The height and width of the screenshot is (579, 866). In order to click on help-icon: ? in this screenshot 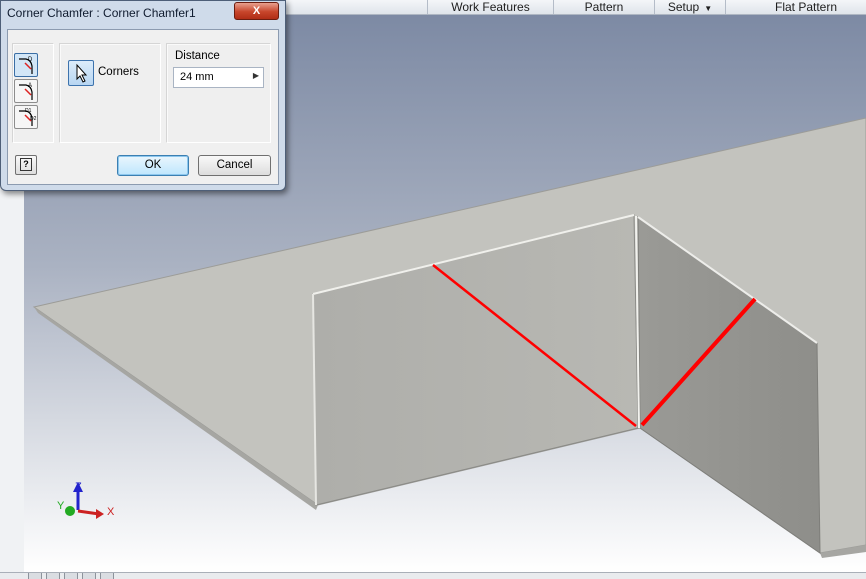, I will do `click(26, 164)`.